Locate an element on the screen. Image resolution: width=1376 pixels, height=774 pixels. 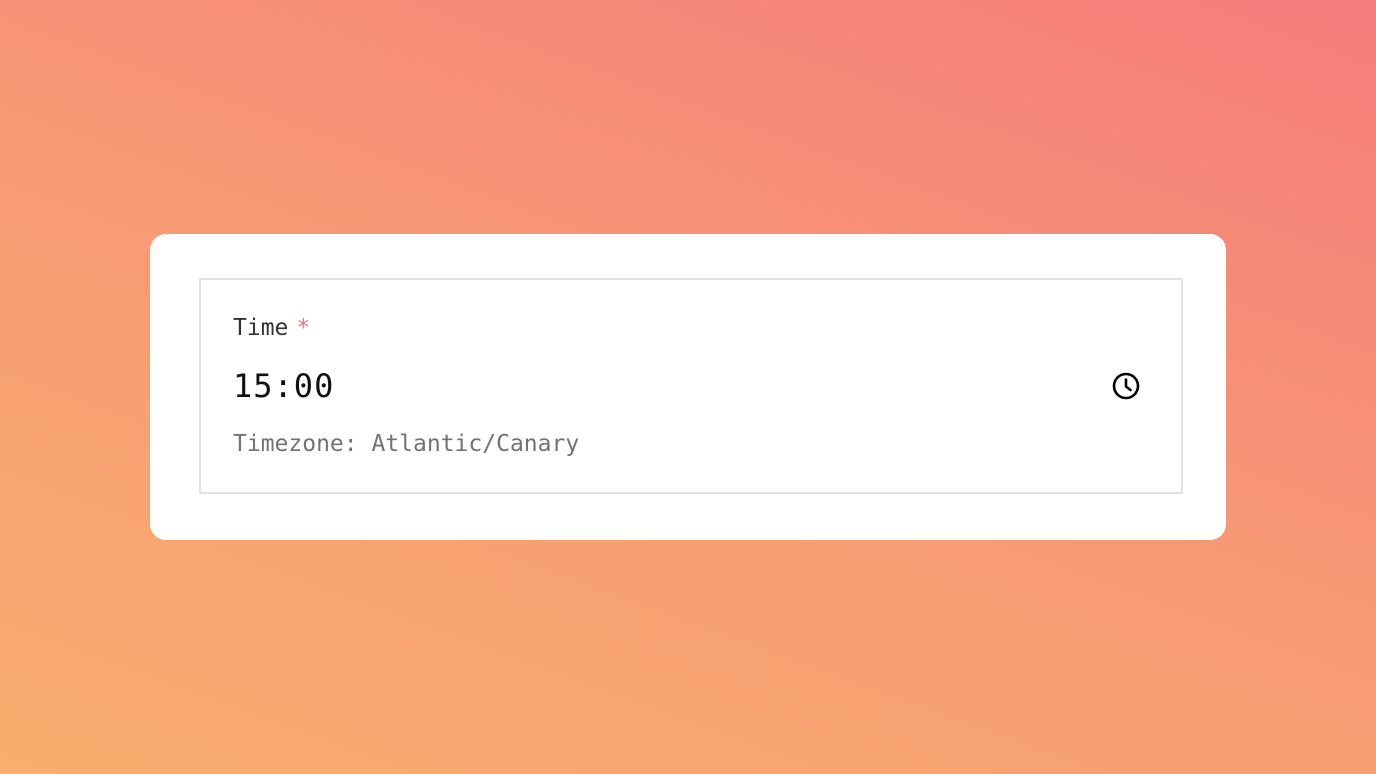
time-label: Time is located at coordinates (261, 328).